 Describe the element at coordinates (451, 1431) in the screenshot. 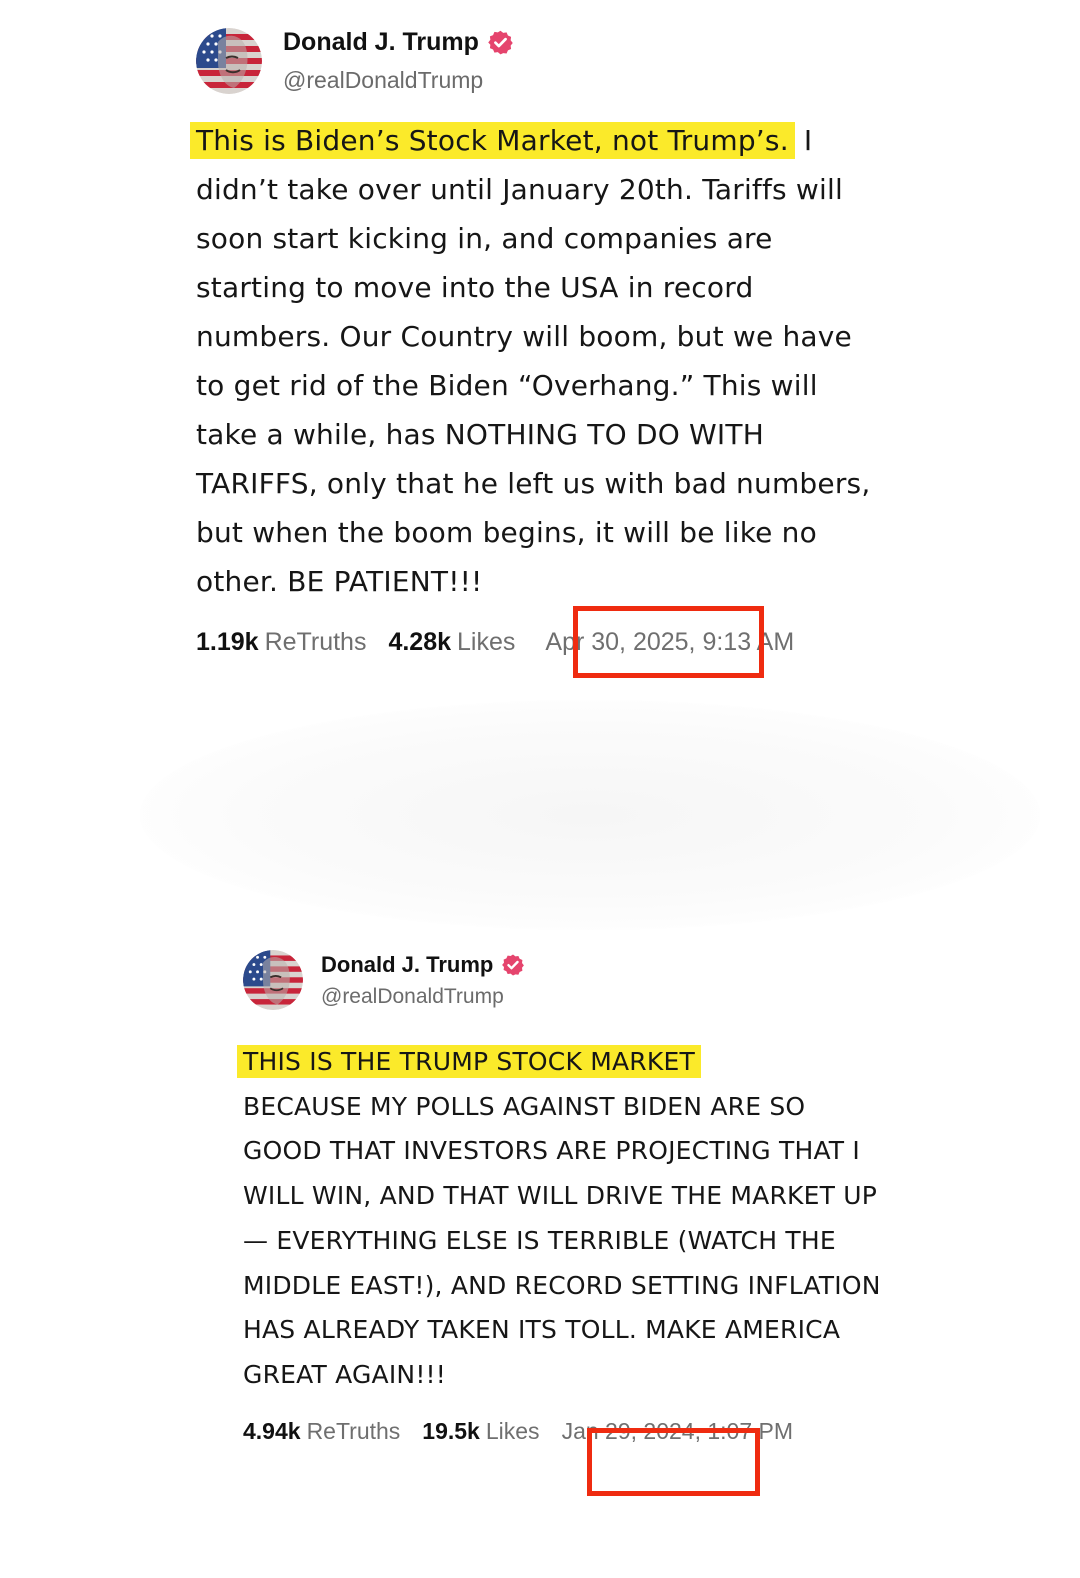

I see `likes-count: 19.5k` at that location.